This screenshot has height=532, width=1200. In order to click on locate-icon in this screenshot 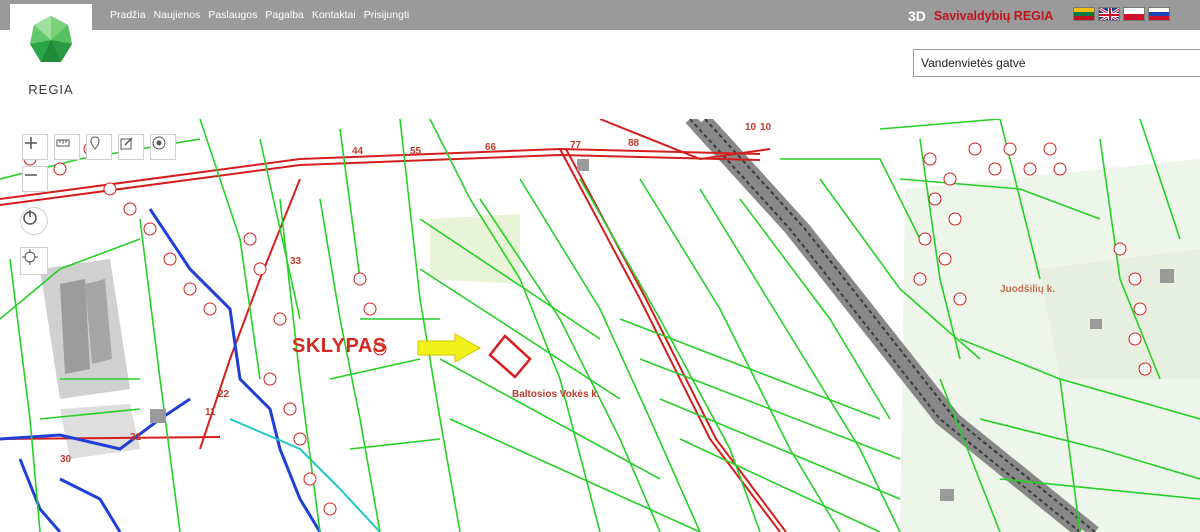, I will do `click(30, 257)`.